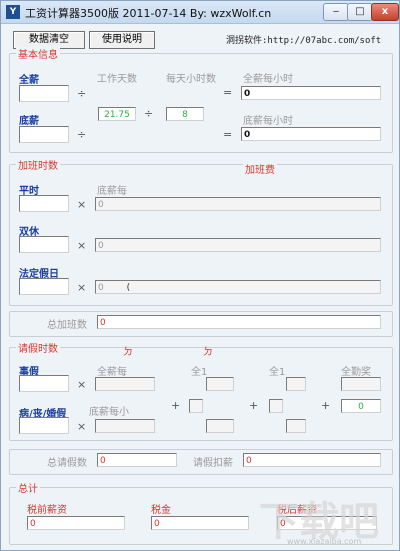 The width and height of the screenshot is (400, 551). Describe the element at coordinates (260, 168) in the screenshot. I see `overtime-pay-title: 加班费` at that location.